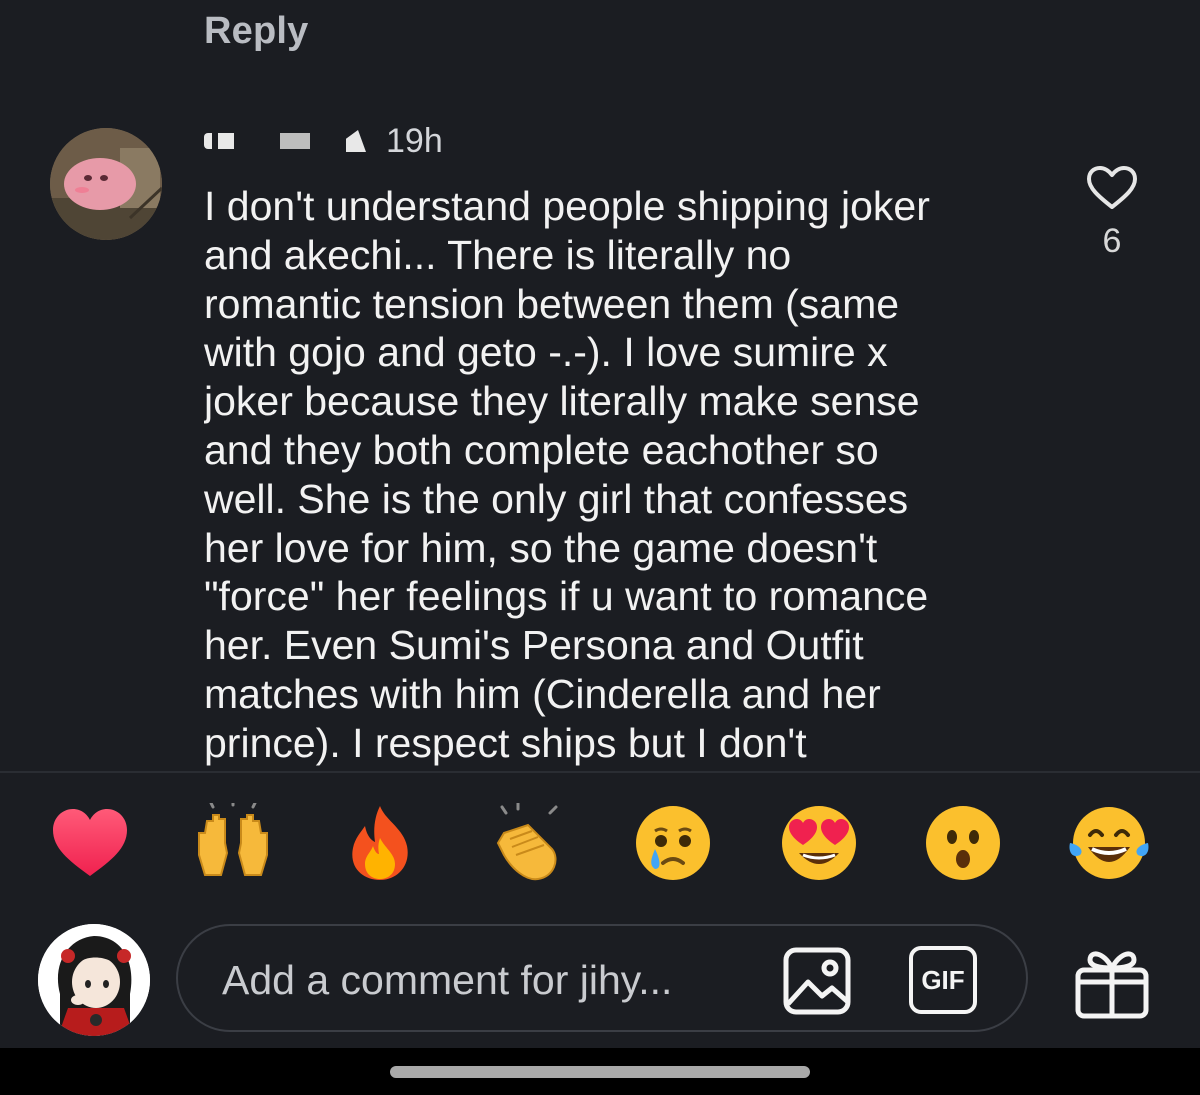 The height and width of the screenshot is (1095, 1200). I want to click on like-control: 6, so click(1112, 213).